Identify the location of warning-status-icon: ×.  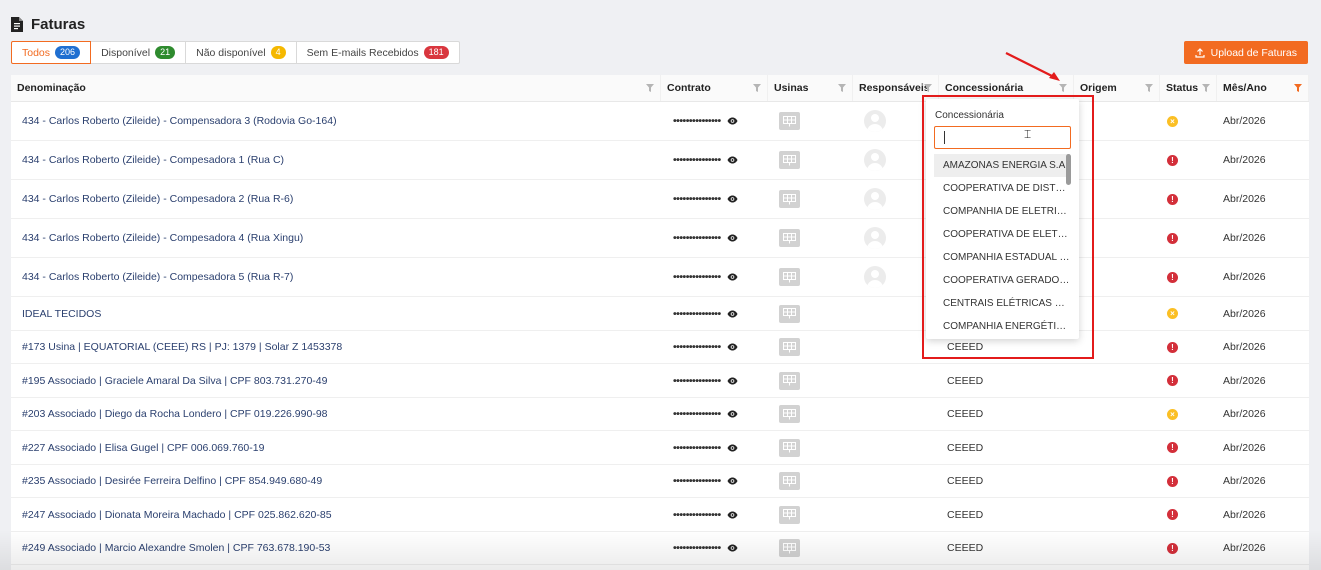
(1172, 121).